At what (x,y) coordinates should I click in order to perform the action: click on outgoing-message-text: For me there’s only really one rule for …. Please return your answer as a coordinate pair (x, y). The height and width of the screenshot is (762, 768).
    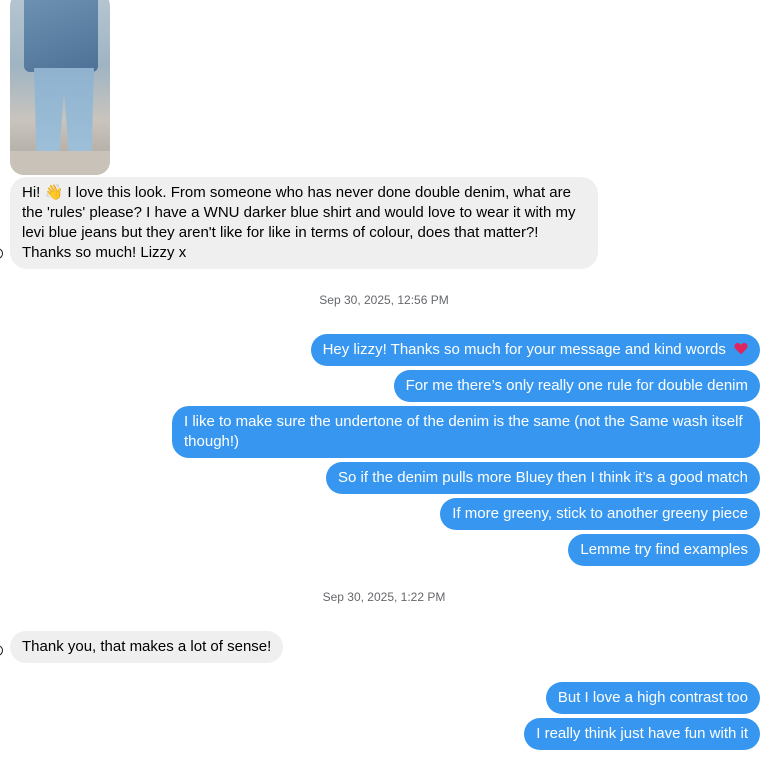
    Looking at the image, I should click on (576, 385).